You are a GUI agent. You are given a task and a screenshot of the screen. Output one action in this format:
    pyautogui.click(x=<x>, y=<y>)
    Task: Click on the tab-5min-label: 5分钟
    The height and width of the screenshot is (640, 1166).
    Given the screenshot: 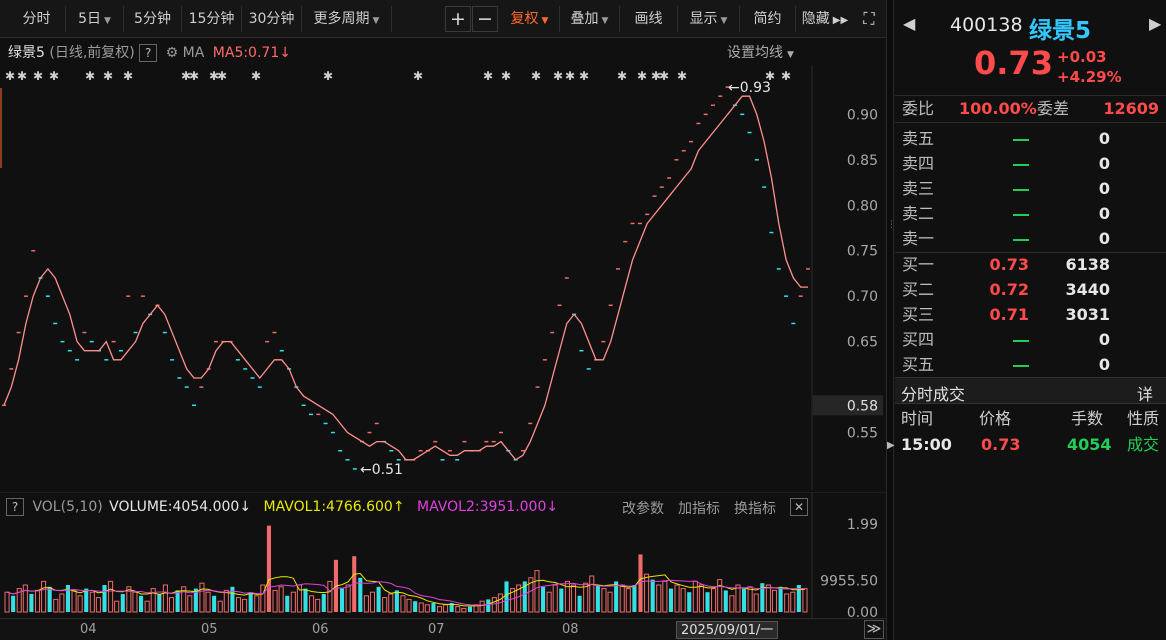 What is the action you would take?
    pyautogui.click(x=152, y=19)
    